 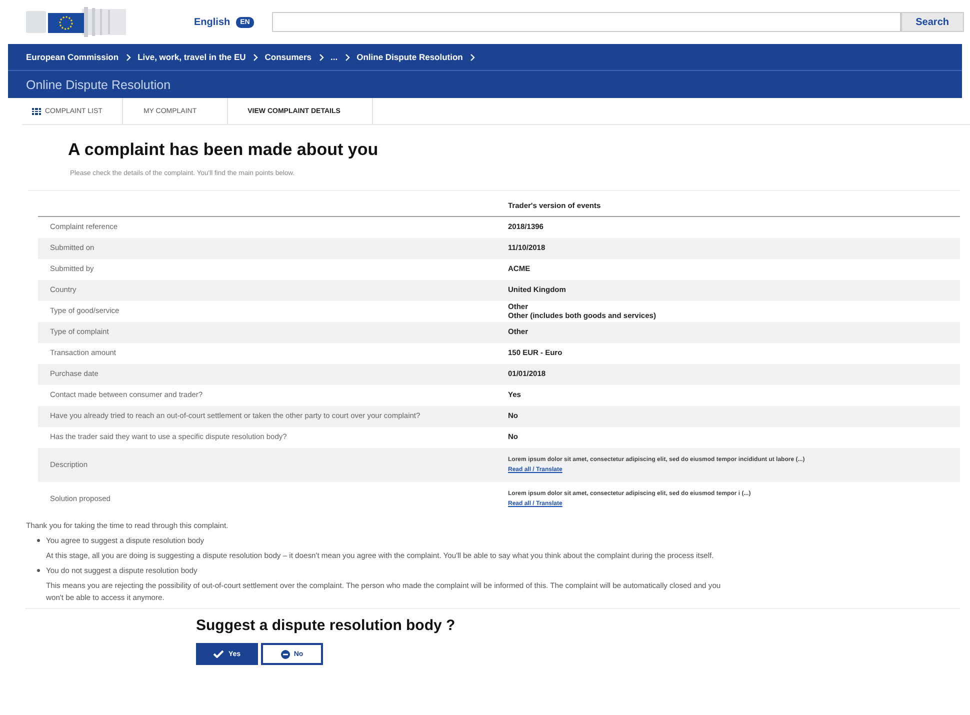 What do you see at coordinates (586, 22) in the screenshot?
I see `search-field` at bounding box center [586, 22].